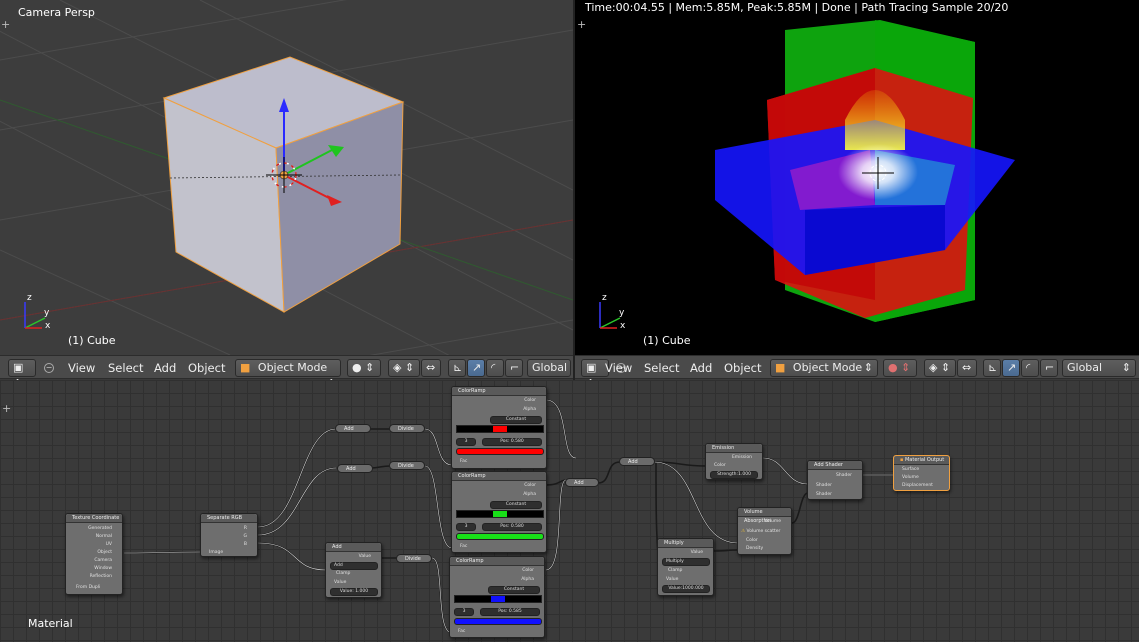 The width and height of the screenshot is (1139, 642). I want to click on operation-dropdown: Add, so click(354, 566).